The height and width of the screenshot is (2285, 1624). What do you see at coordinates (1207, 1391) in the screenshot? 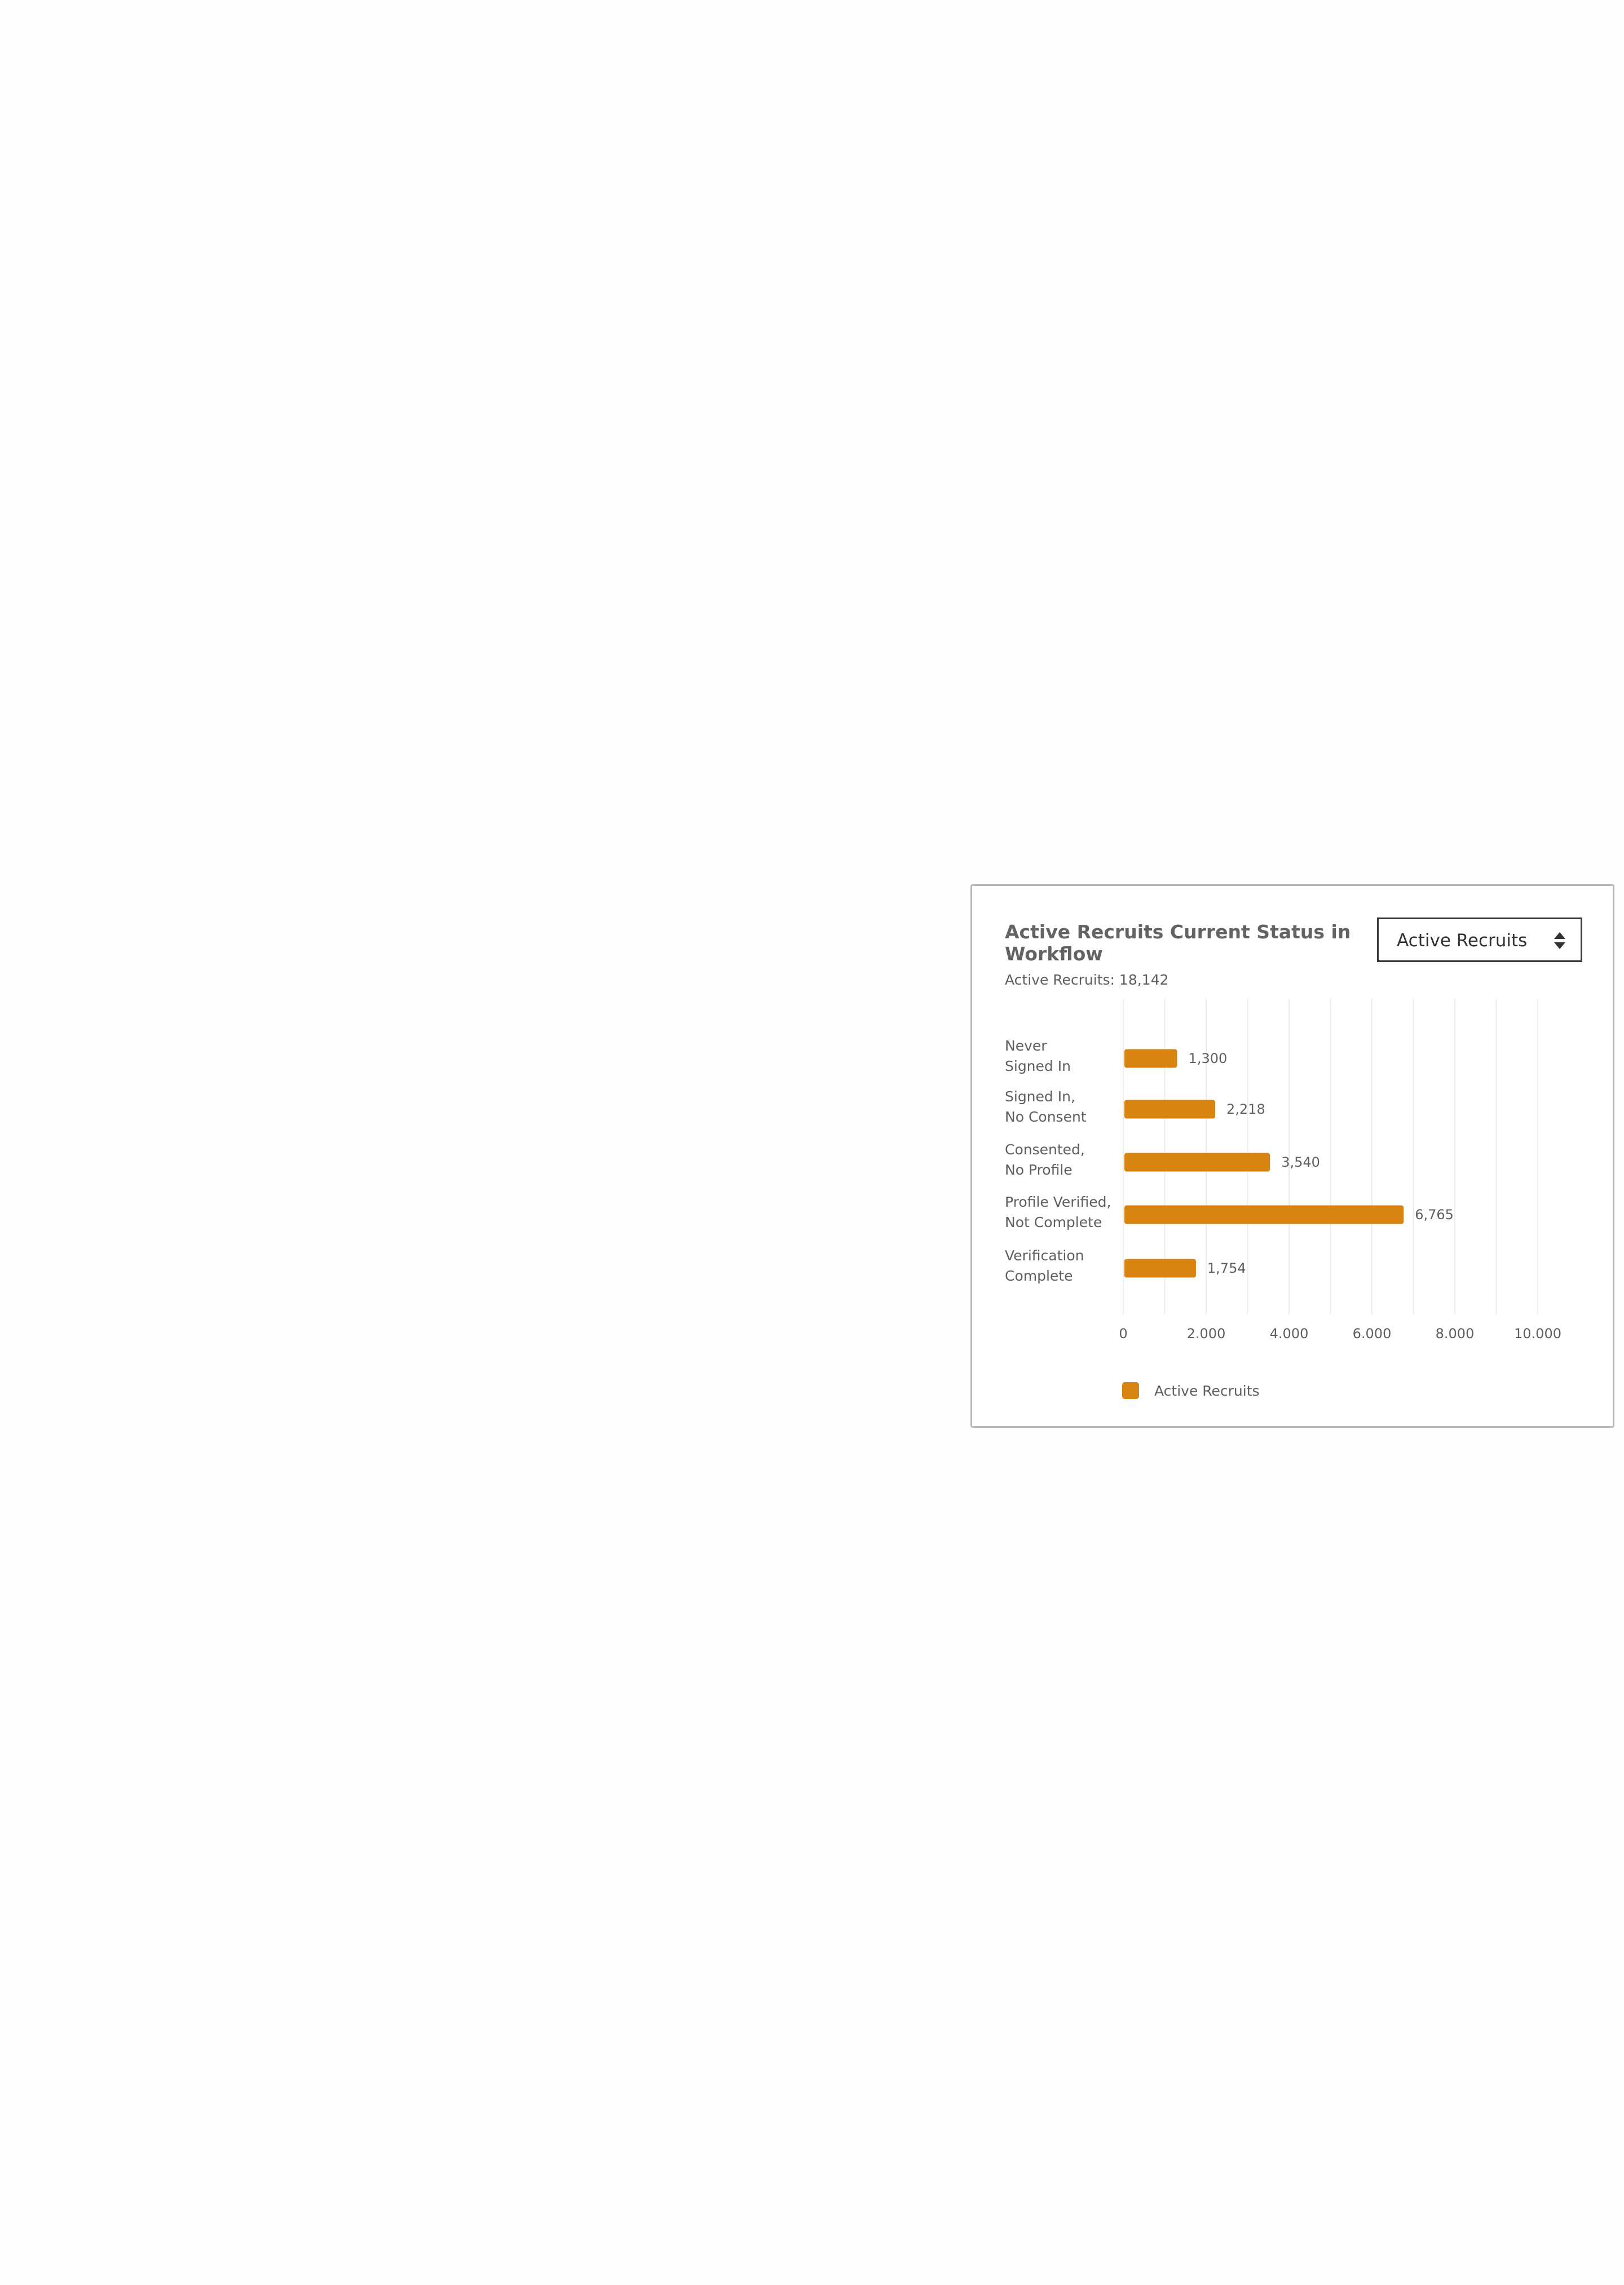
I see `legend-label: Active Recruits` at bounding box center [1207, 1391].